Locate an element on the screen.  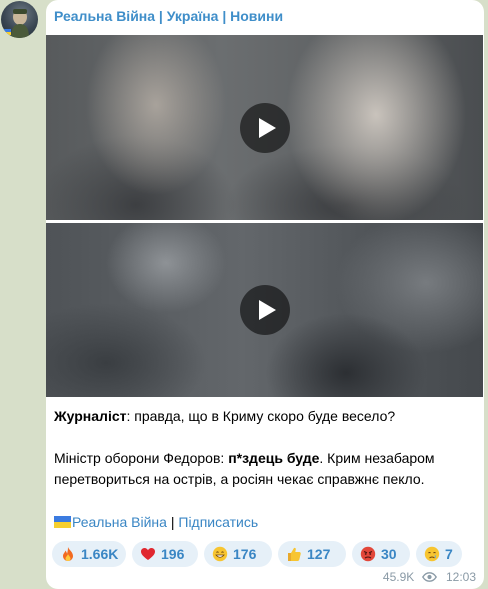
eye-icon is located at coordinates (429, 577).